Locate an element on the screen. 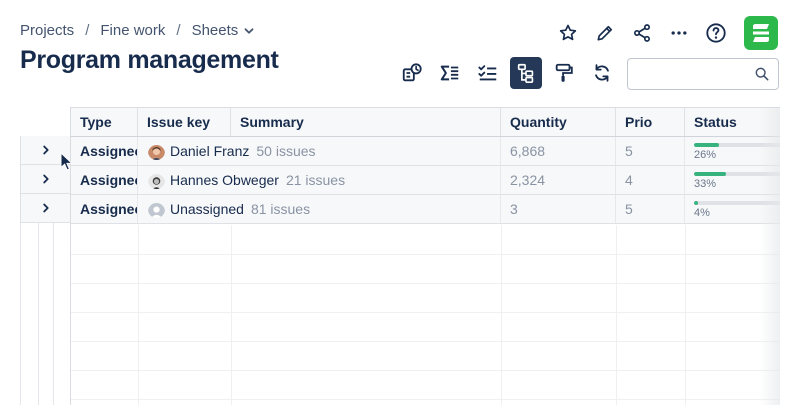 This screenshot has height=405, width=800. issue-count: 50 issues is located at coordinates (286, 151).